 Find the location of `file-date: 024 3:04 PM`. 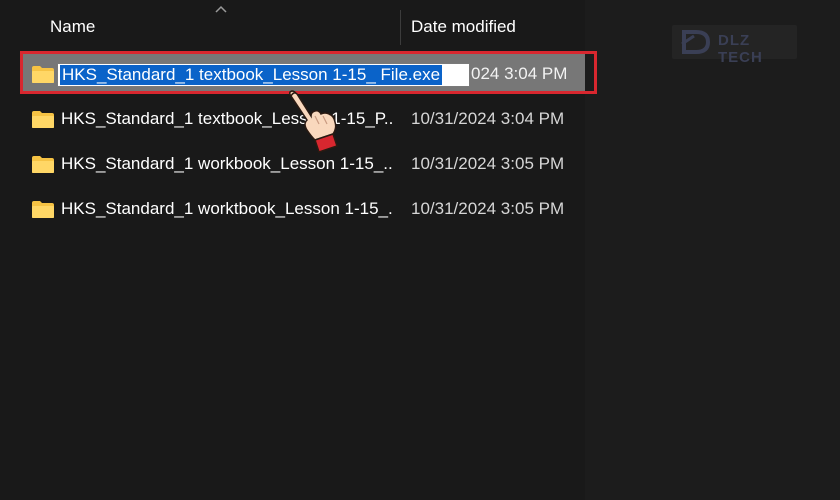

file-date: 024 3:04 PM is located at coordinates (519, 73).